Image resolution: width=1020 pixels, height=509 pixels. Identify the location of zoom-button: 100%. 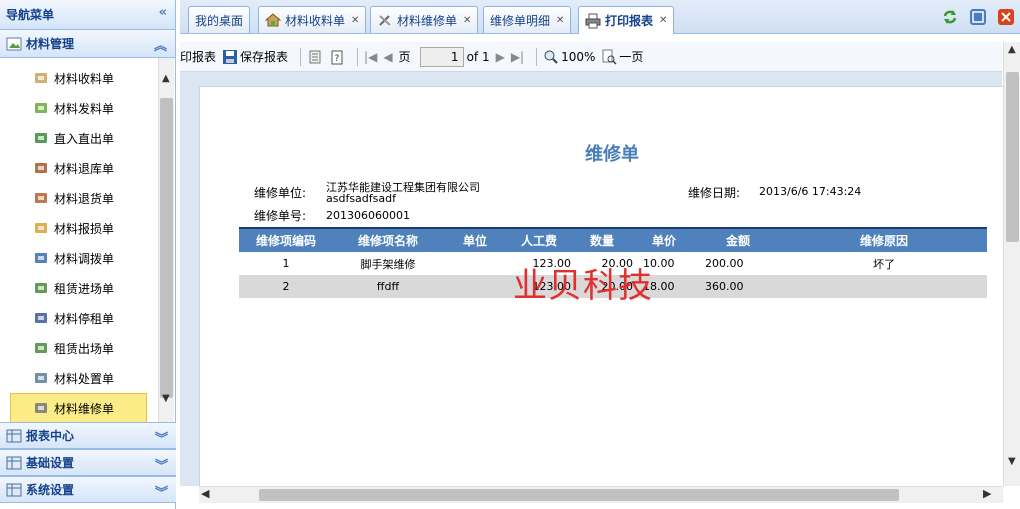
(569, 57).